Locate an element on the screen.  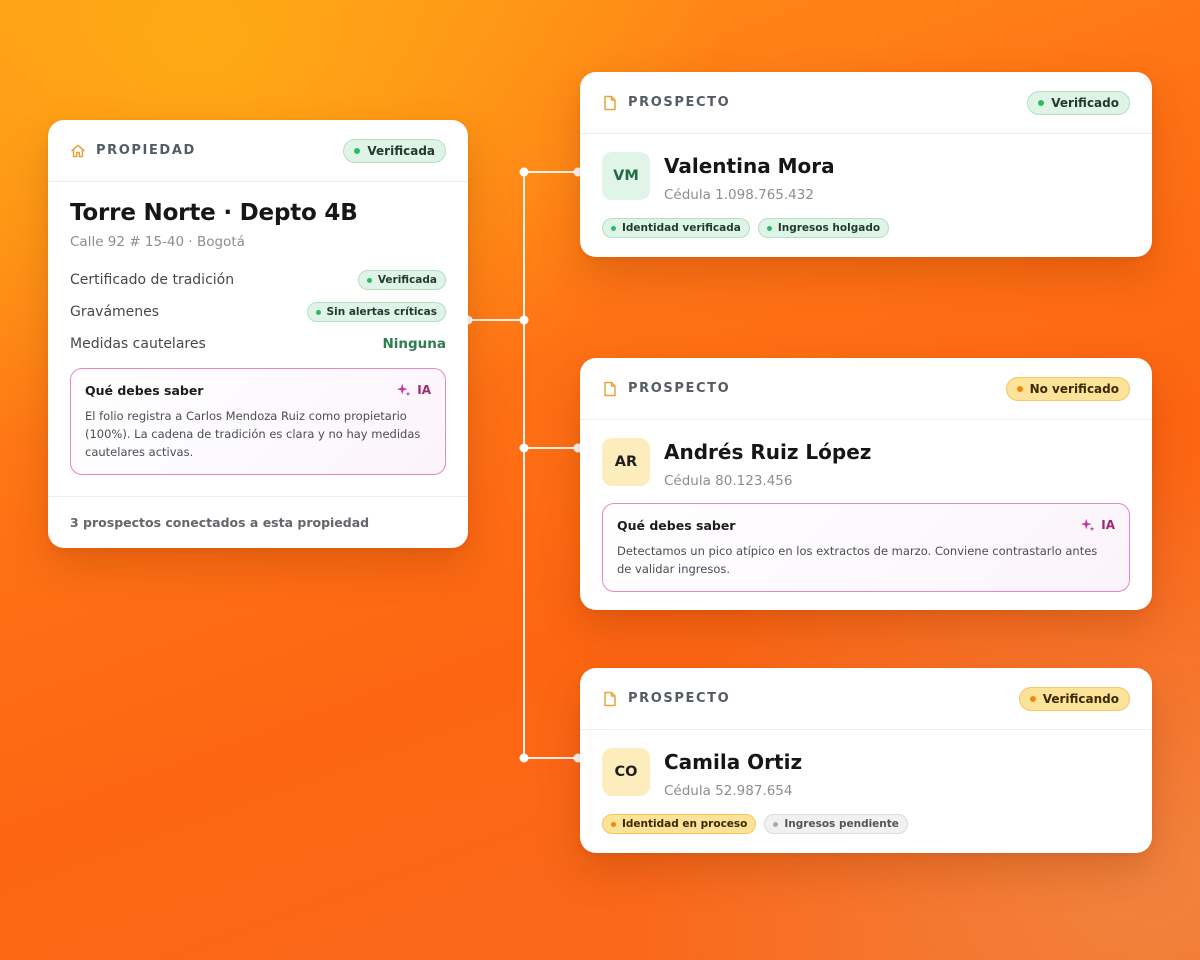
status-badge: Sin alertas críticas is located at coordinates (376, 312).